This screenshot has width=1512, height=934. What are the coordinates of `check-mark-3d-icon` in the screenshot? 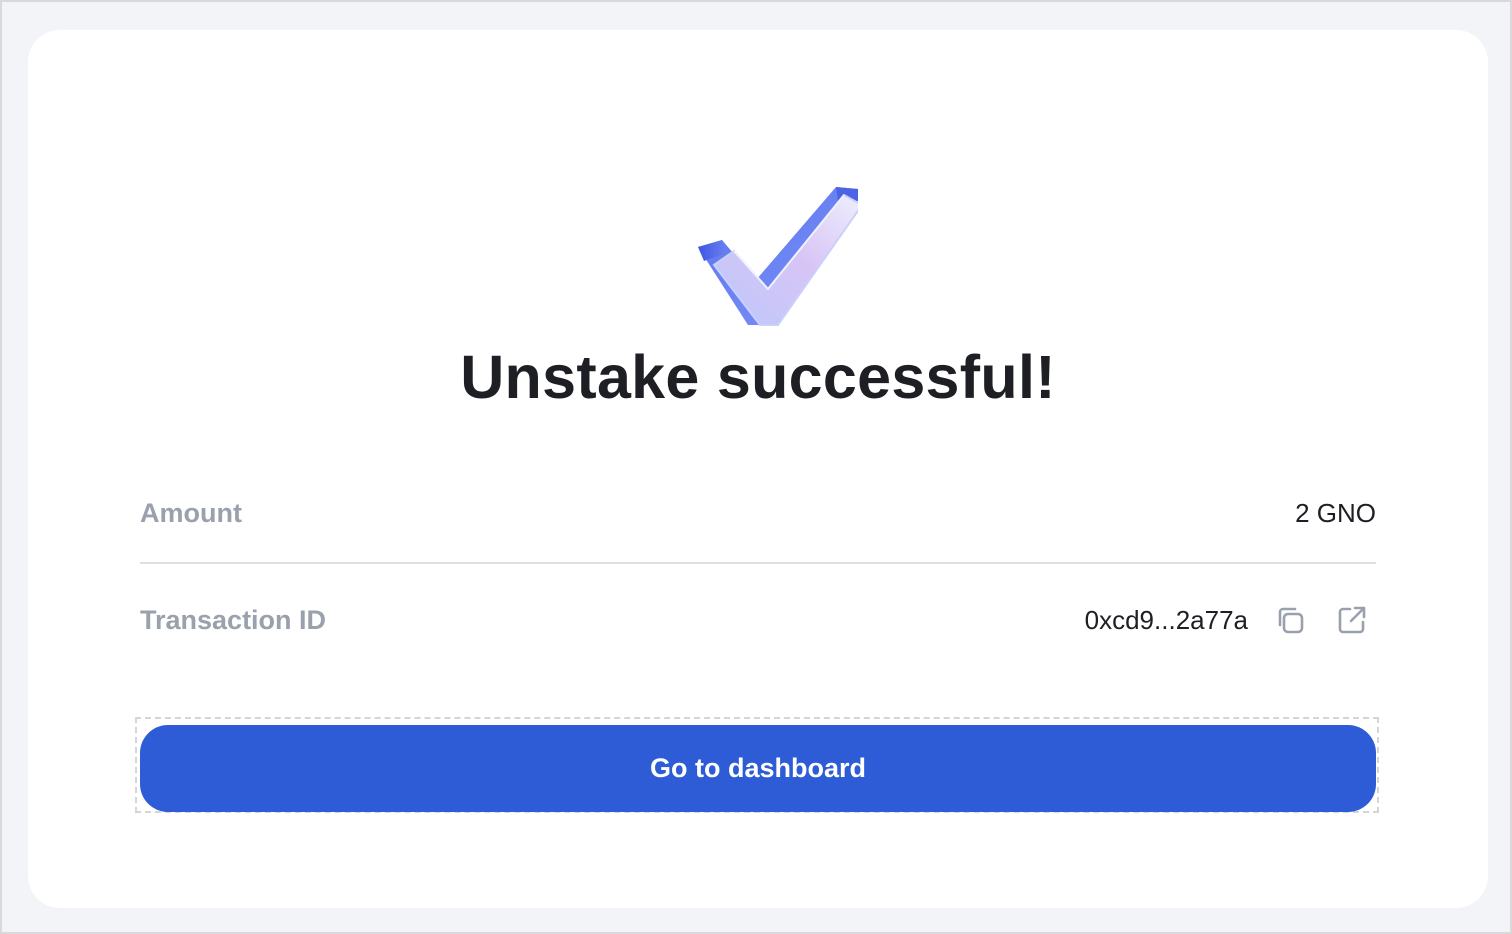 It's located at (766, 242).